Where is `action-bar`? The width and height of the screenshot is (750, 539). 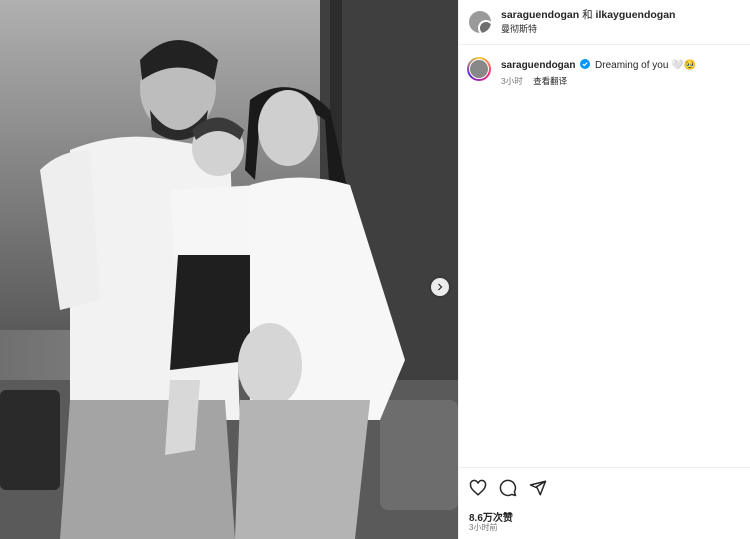
action-bar is located at coordinates (508, 488).